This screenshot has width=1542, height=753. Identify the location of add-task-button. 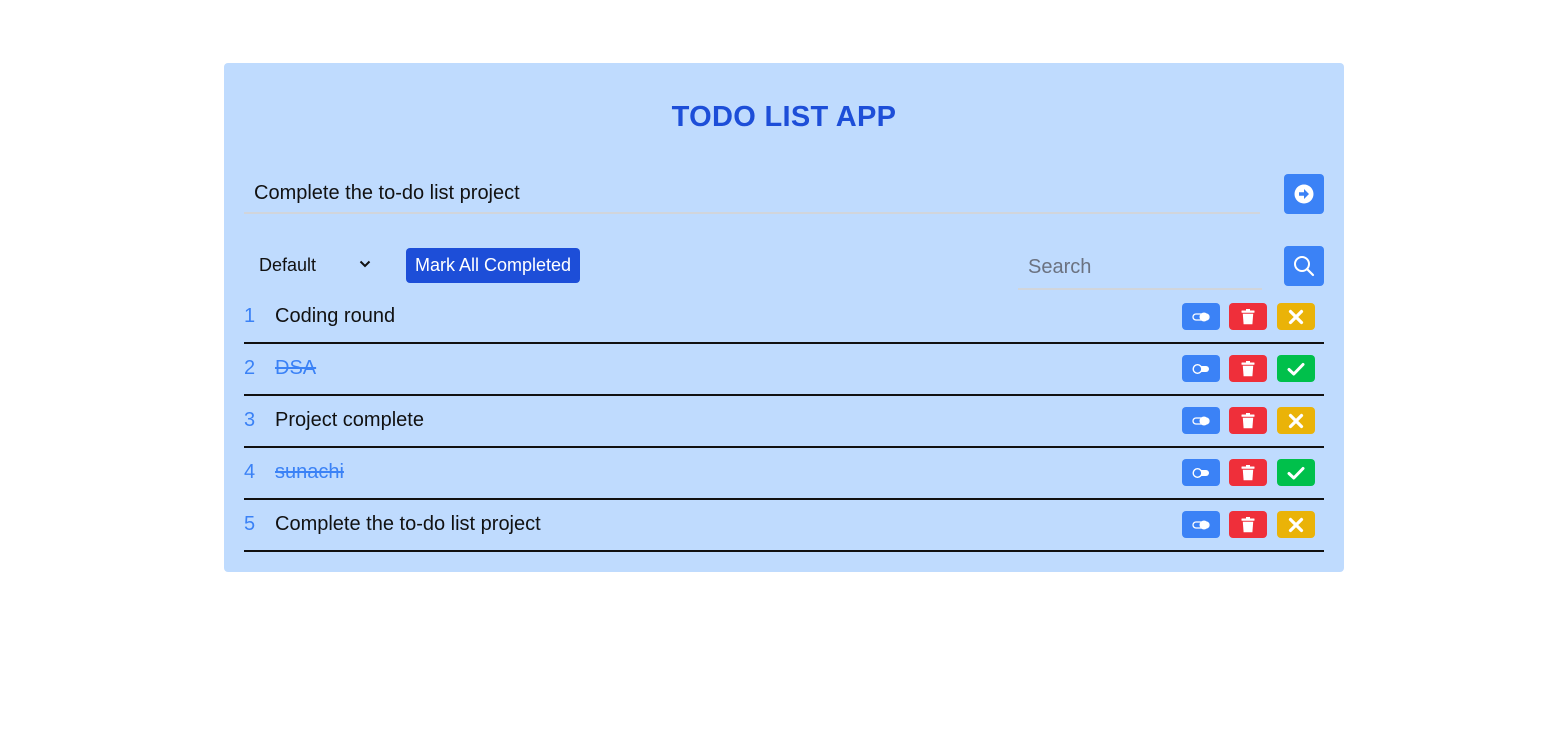
(1304, 194).